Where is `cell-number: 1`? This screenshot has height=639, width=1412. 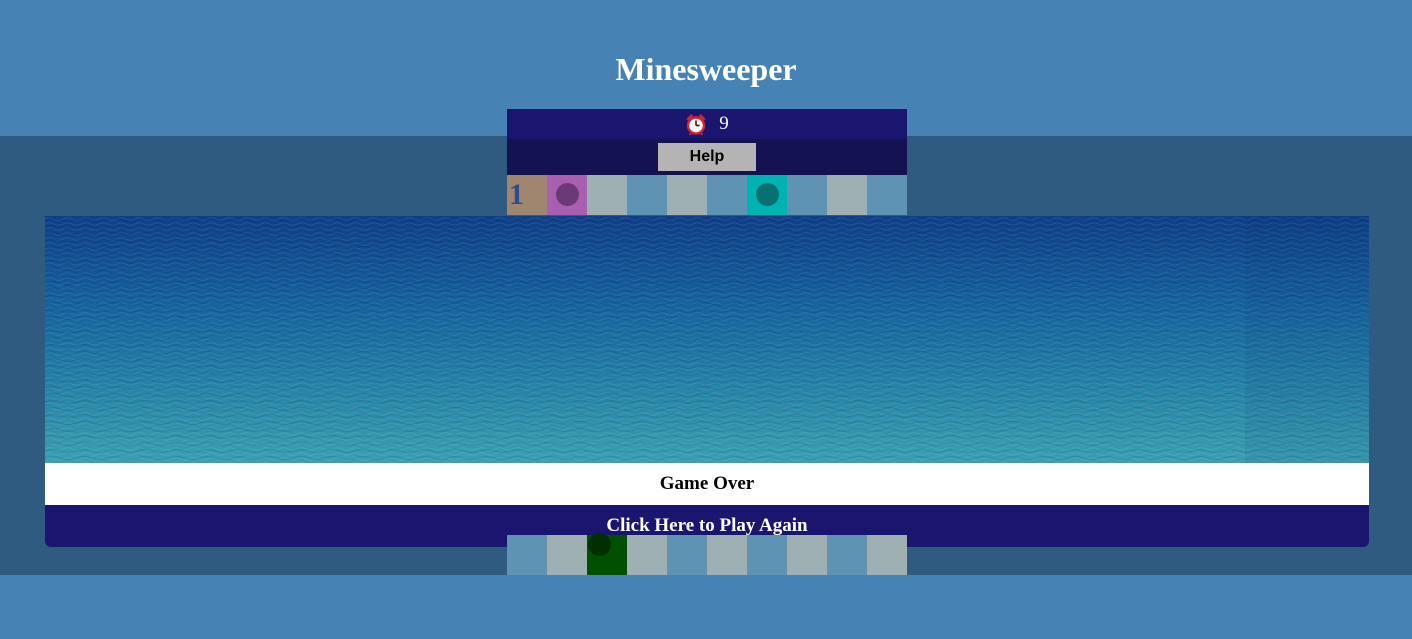 cell-number: 1 is located at coordinates (516, 194).